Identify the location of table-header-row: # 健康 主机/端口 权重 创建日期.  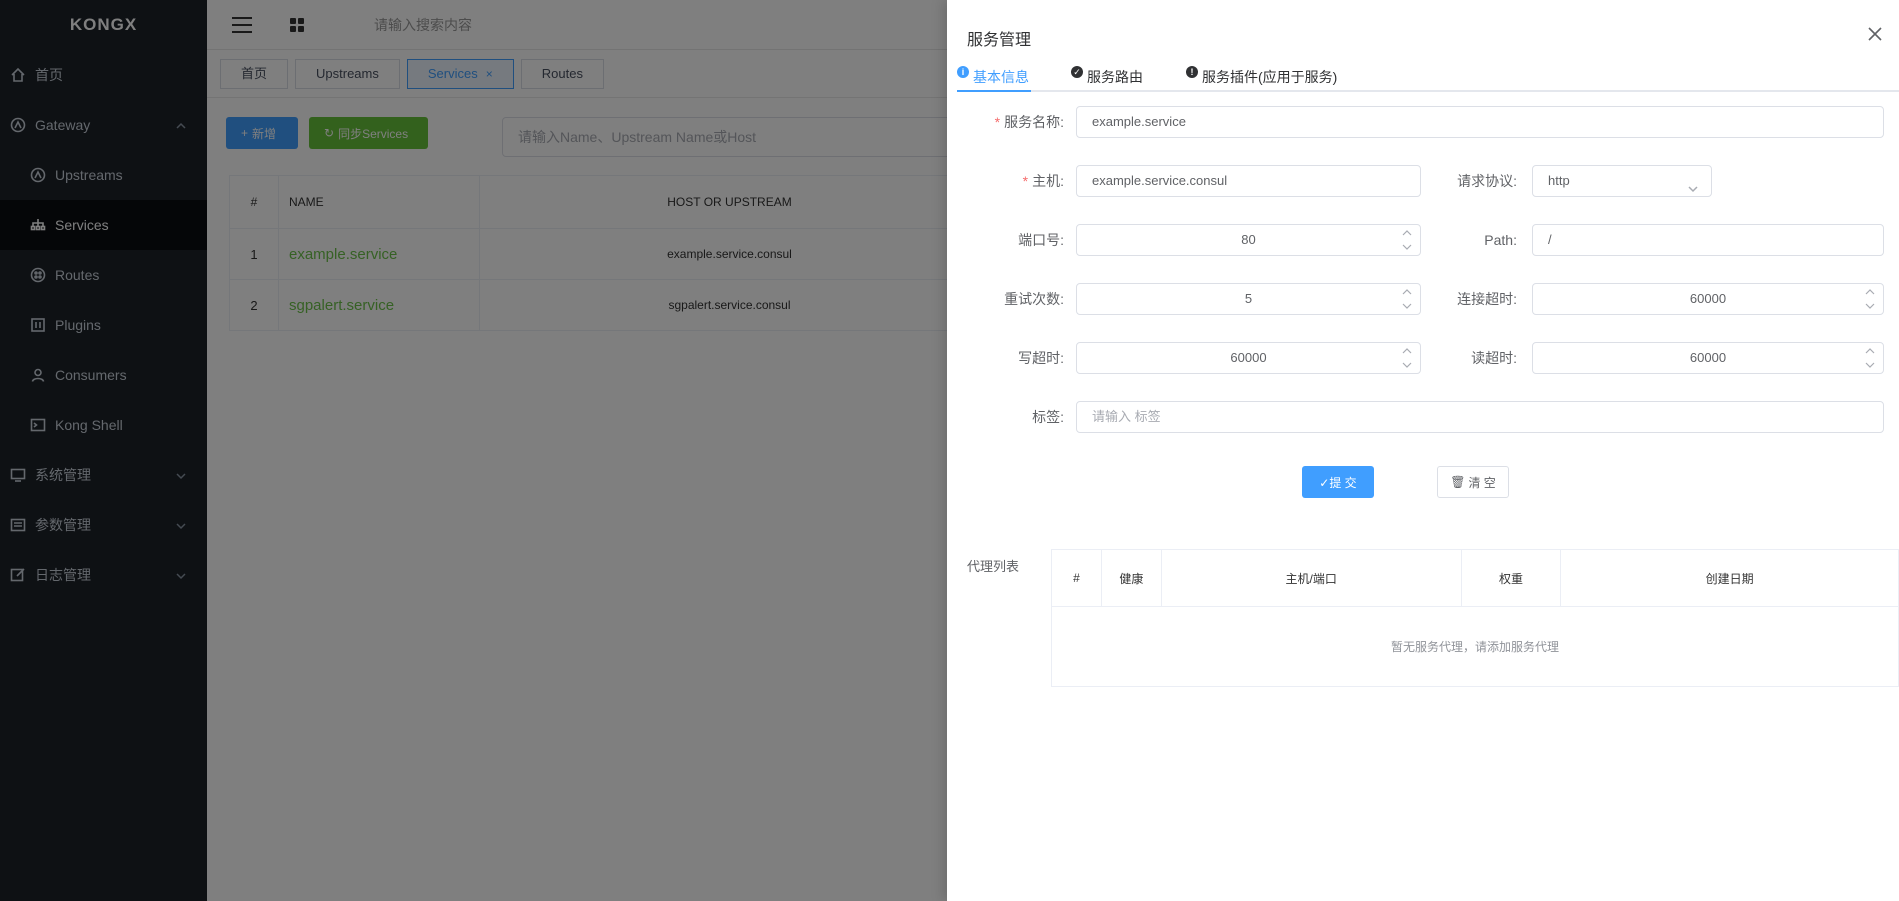
(1475, 578).